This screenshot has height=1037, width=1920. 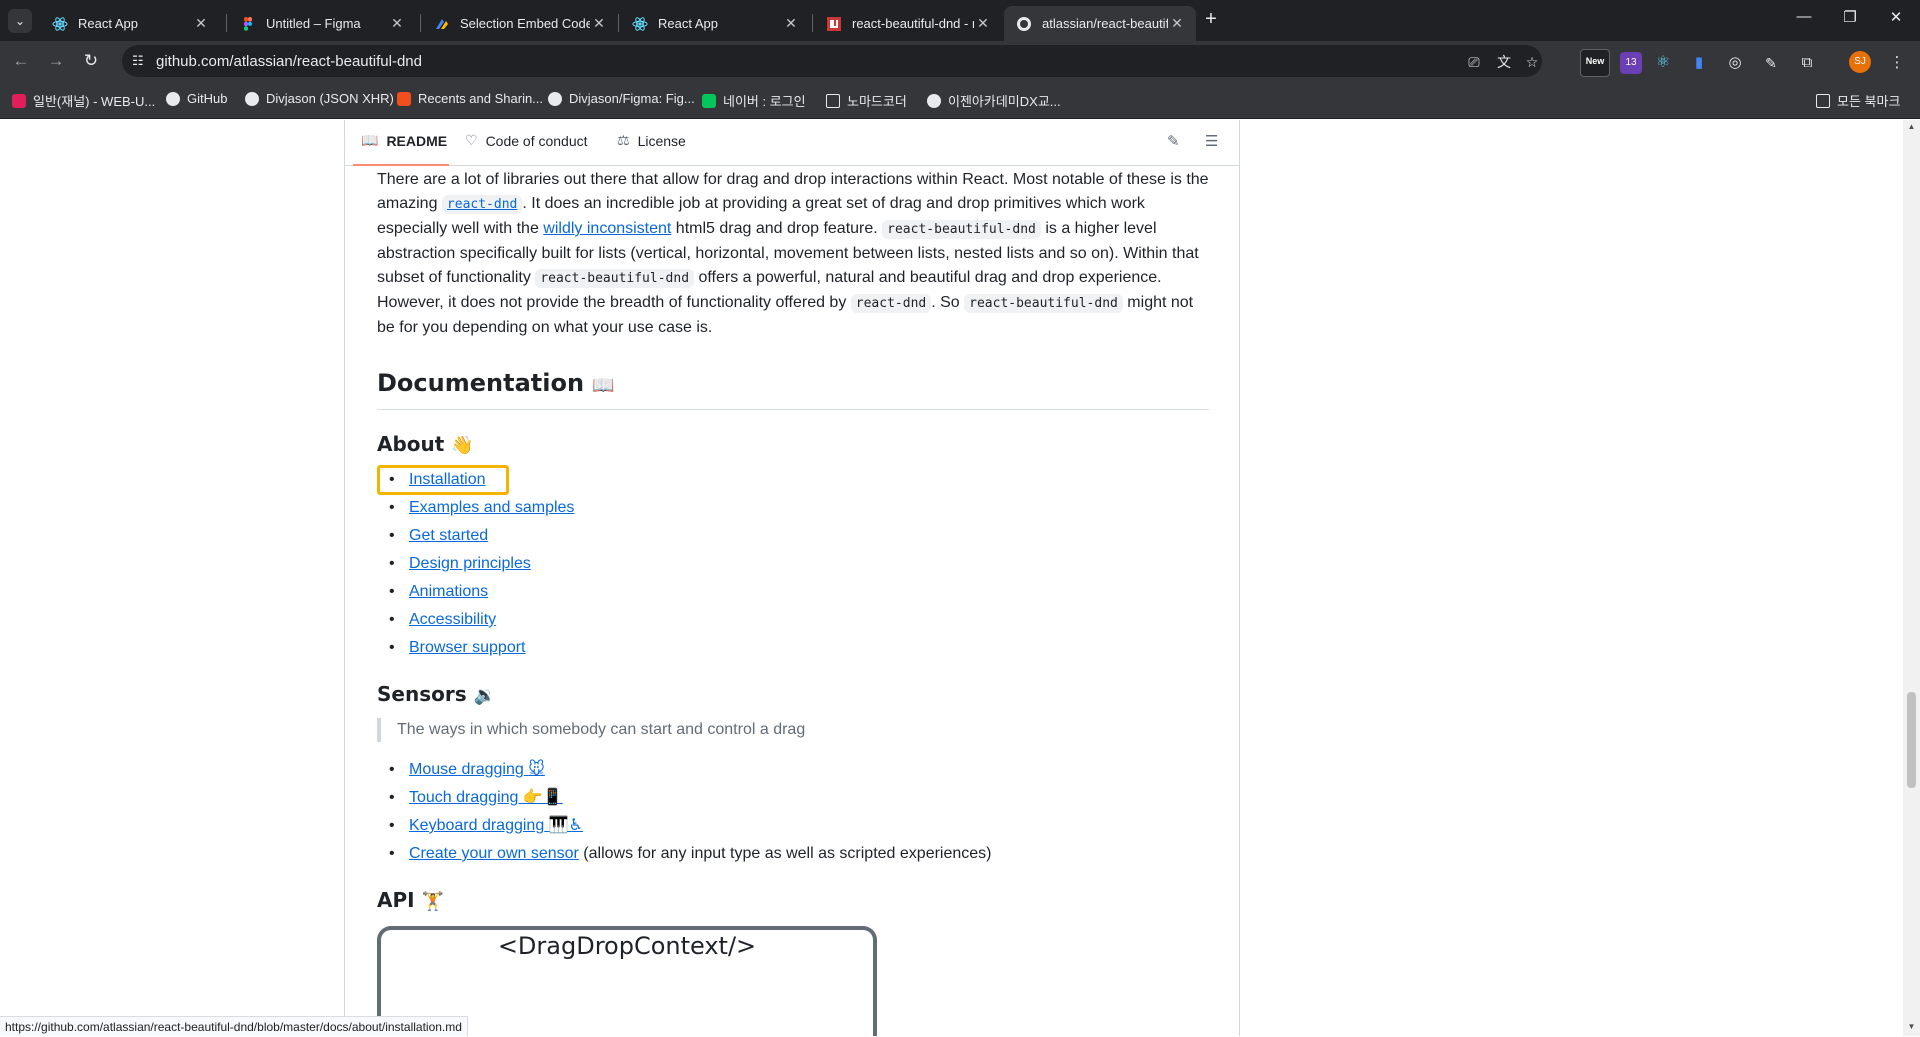 What do you see at coordinates (1771, 63) in the screenshot?
I see `picker-extension-icon: ✎` at bounding box center [1771, 63].